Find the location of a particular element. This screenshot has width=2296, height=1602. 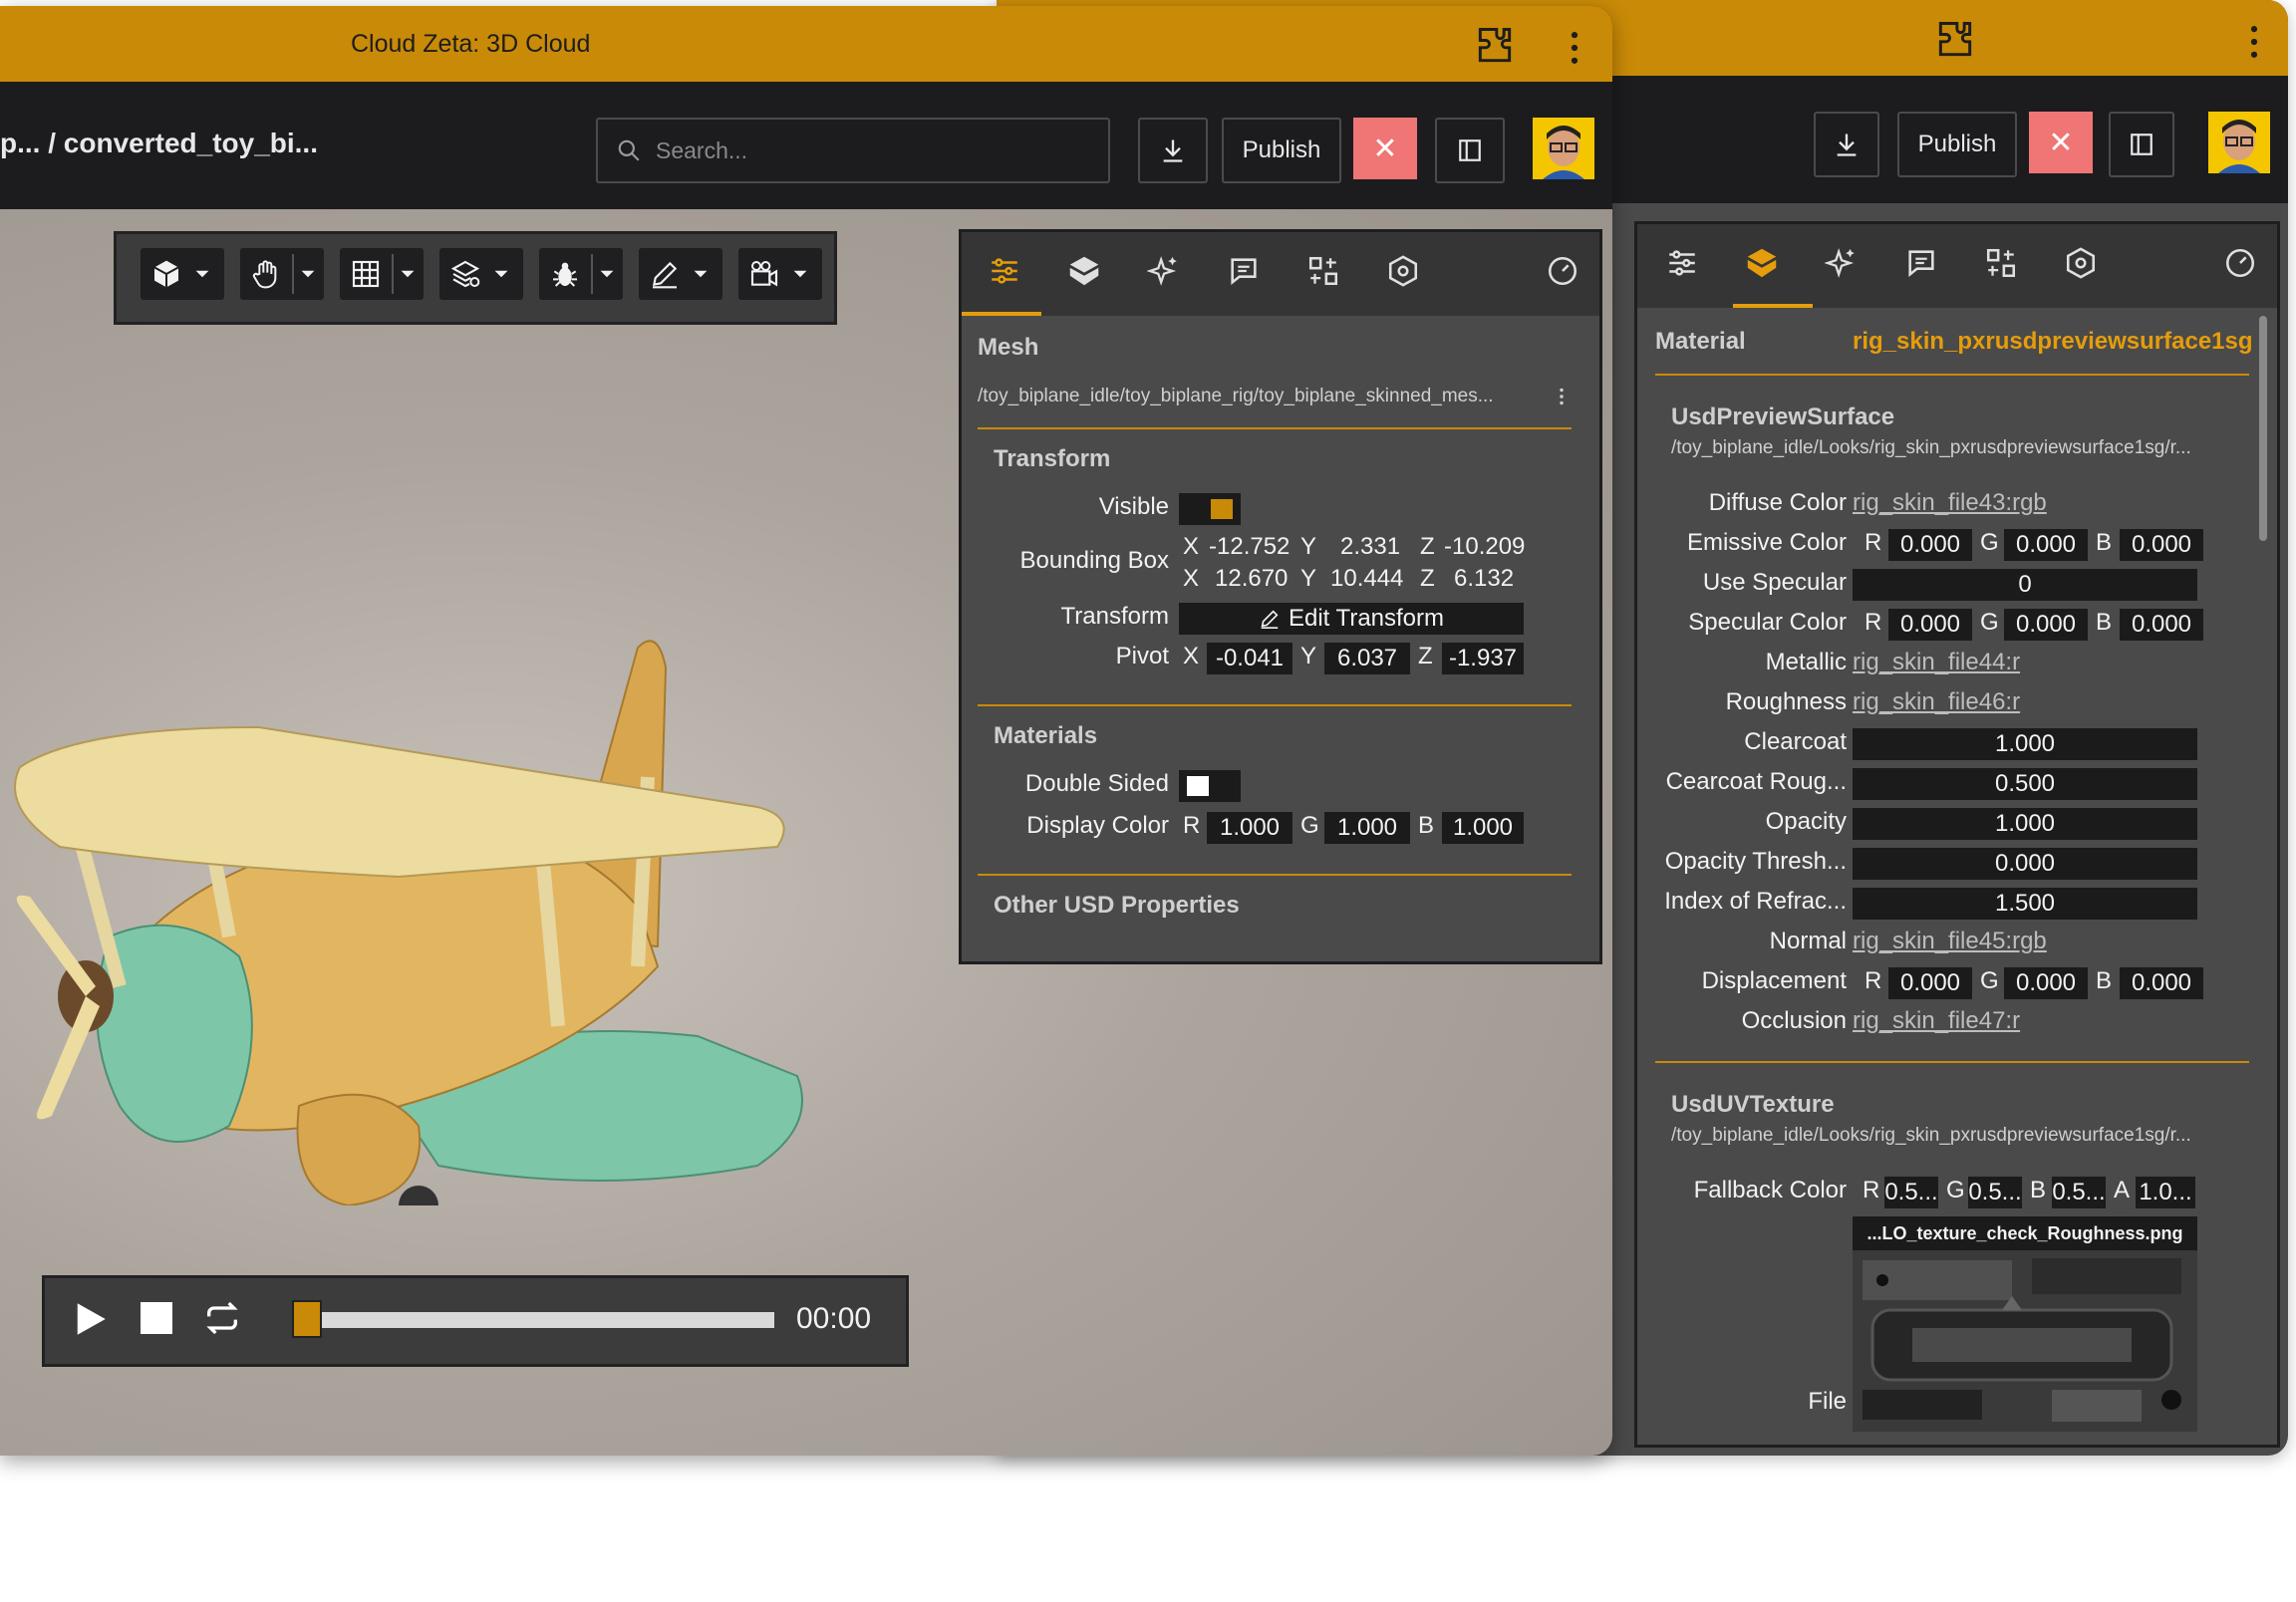

edit-transform-button: Edit Transform is located at coordinates (1351, 619).